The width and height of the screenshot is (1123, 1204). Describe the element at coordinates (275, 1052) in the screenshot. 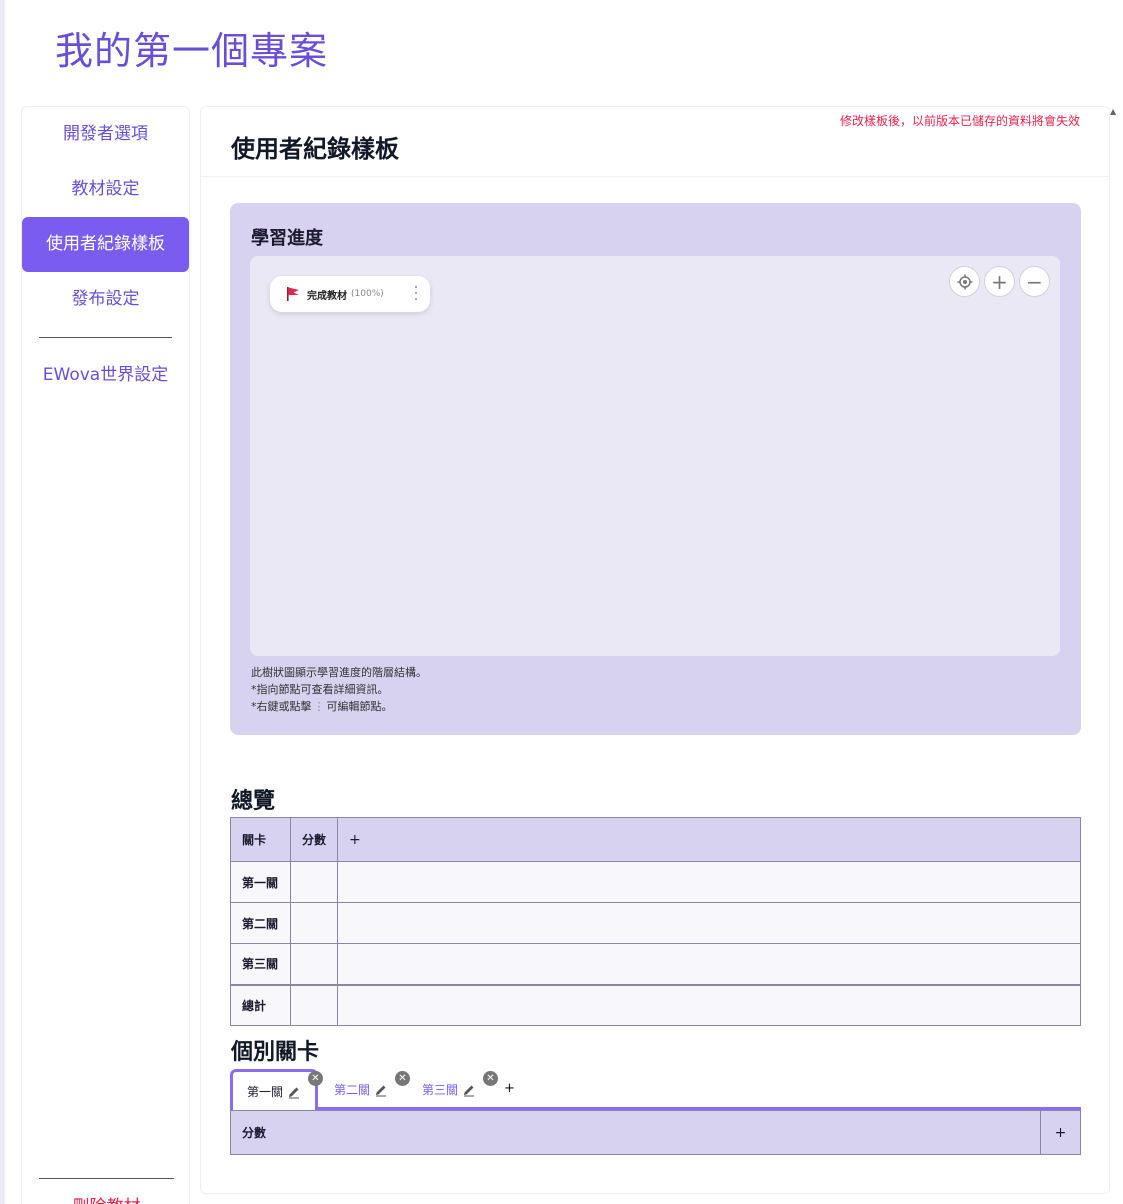

I see `individual-levels-title: 個別關卡` at that location.